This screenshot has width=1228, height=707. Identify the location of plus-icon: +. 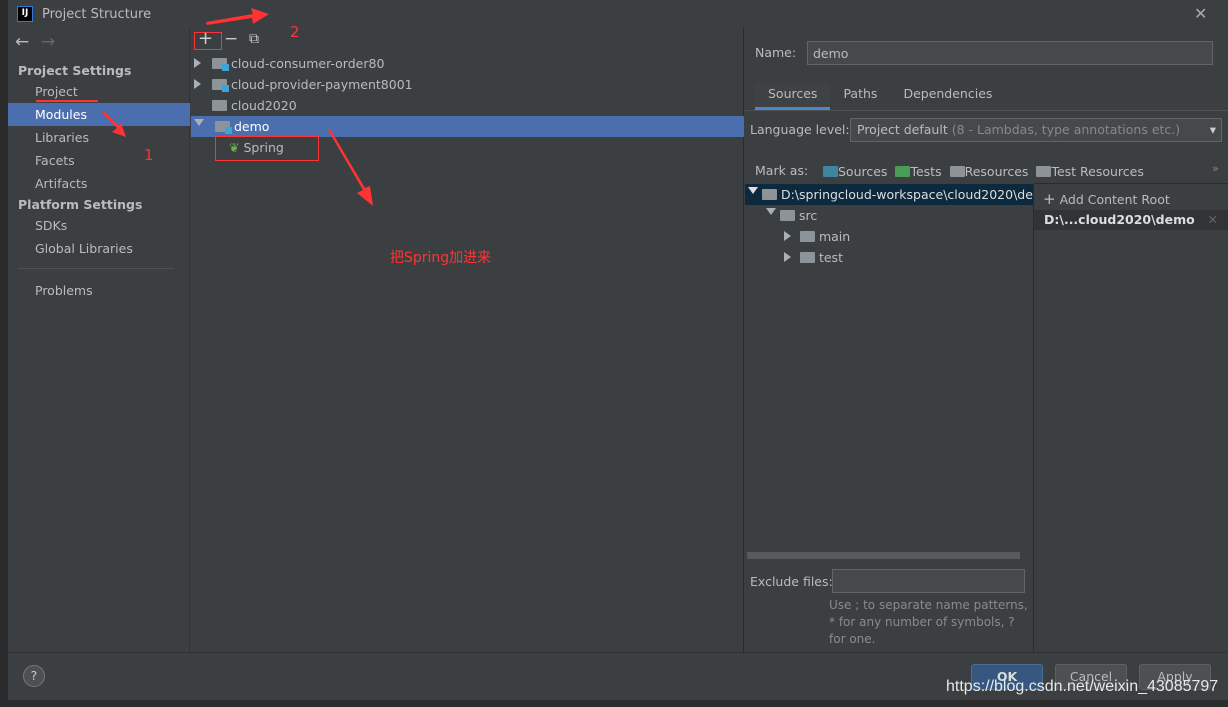
(1049, 199).